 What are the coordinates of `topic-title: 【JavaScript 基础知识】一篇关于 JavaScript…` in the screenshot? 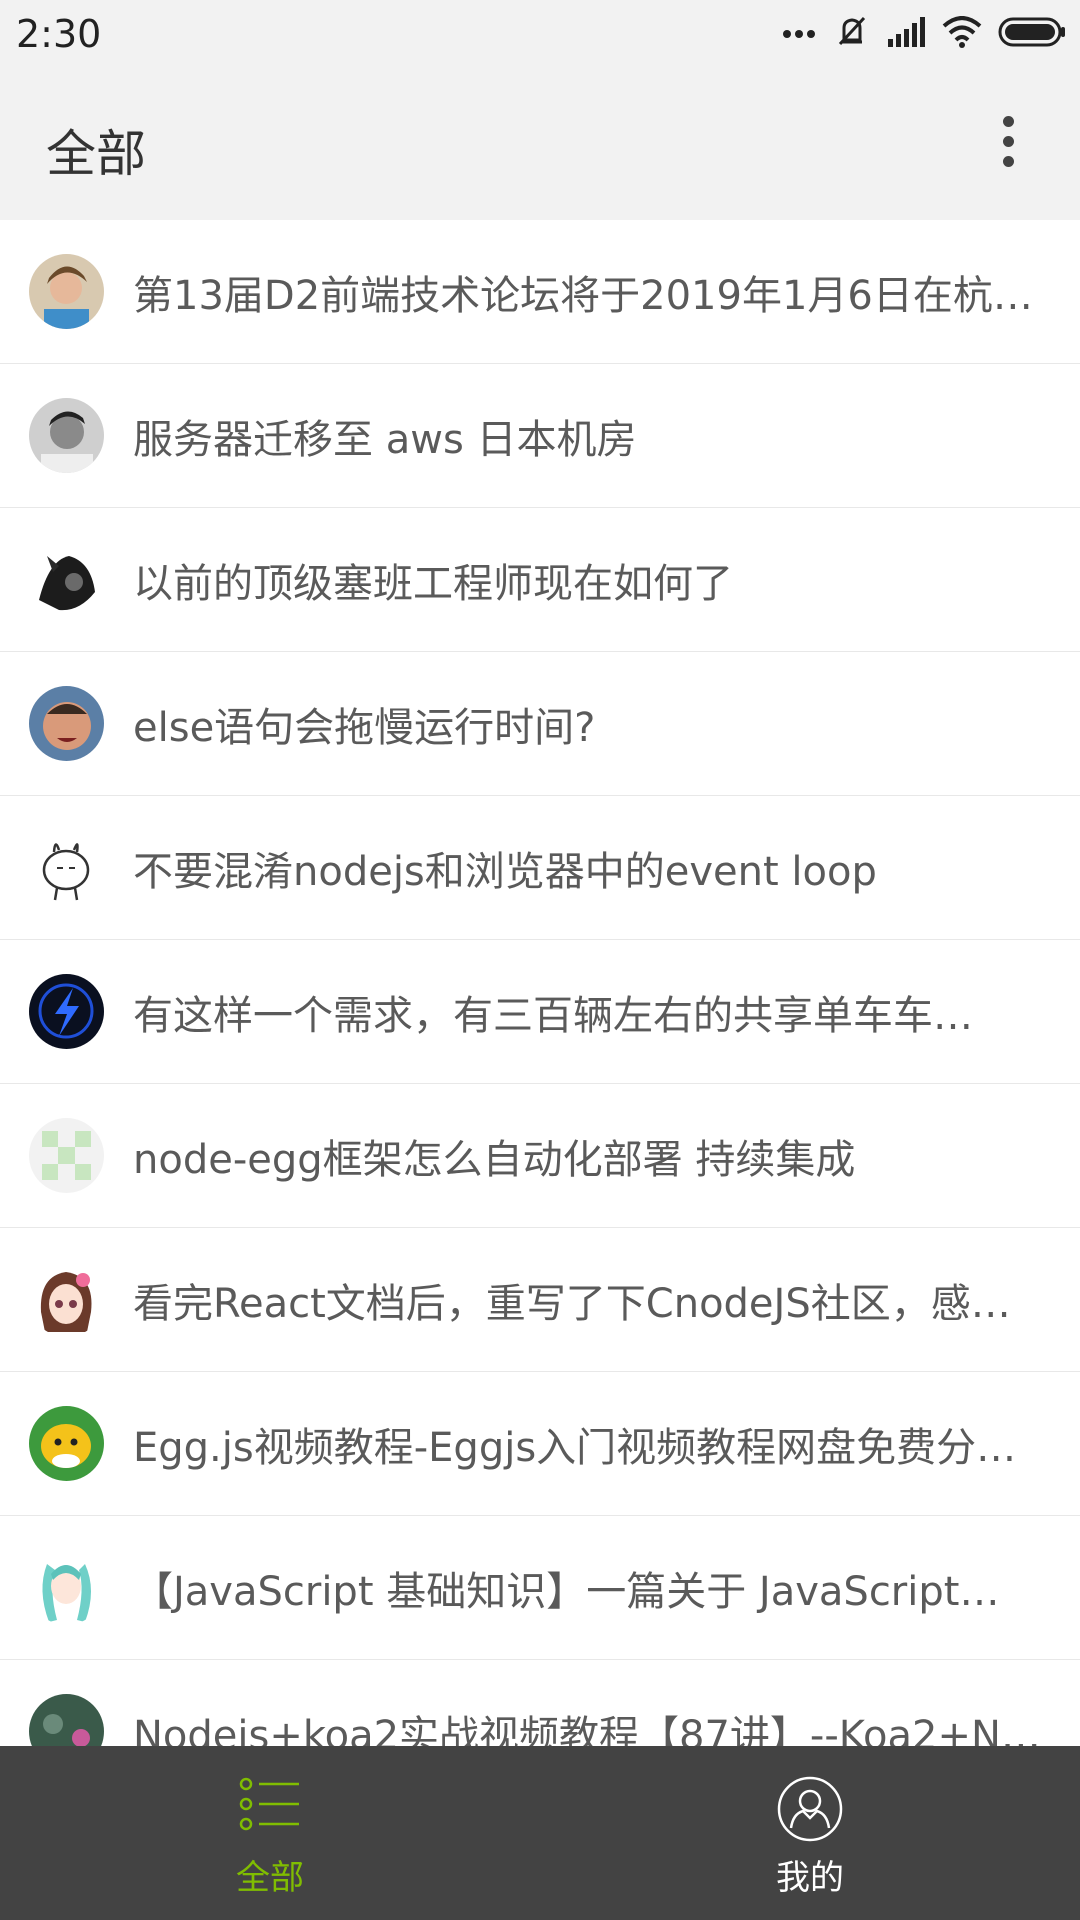 It's located at (566, 1591).